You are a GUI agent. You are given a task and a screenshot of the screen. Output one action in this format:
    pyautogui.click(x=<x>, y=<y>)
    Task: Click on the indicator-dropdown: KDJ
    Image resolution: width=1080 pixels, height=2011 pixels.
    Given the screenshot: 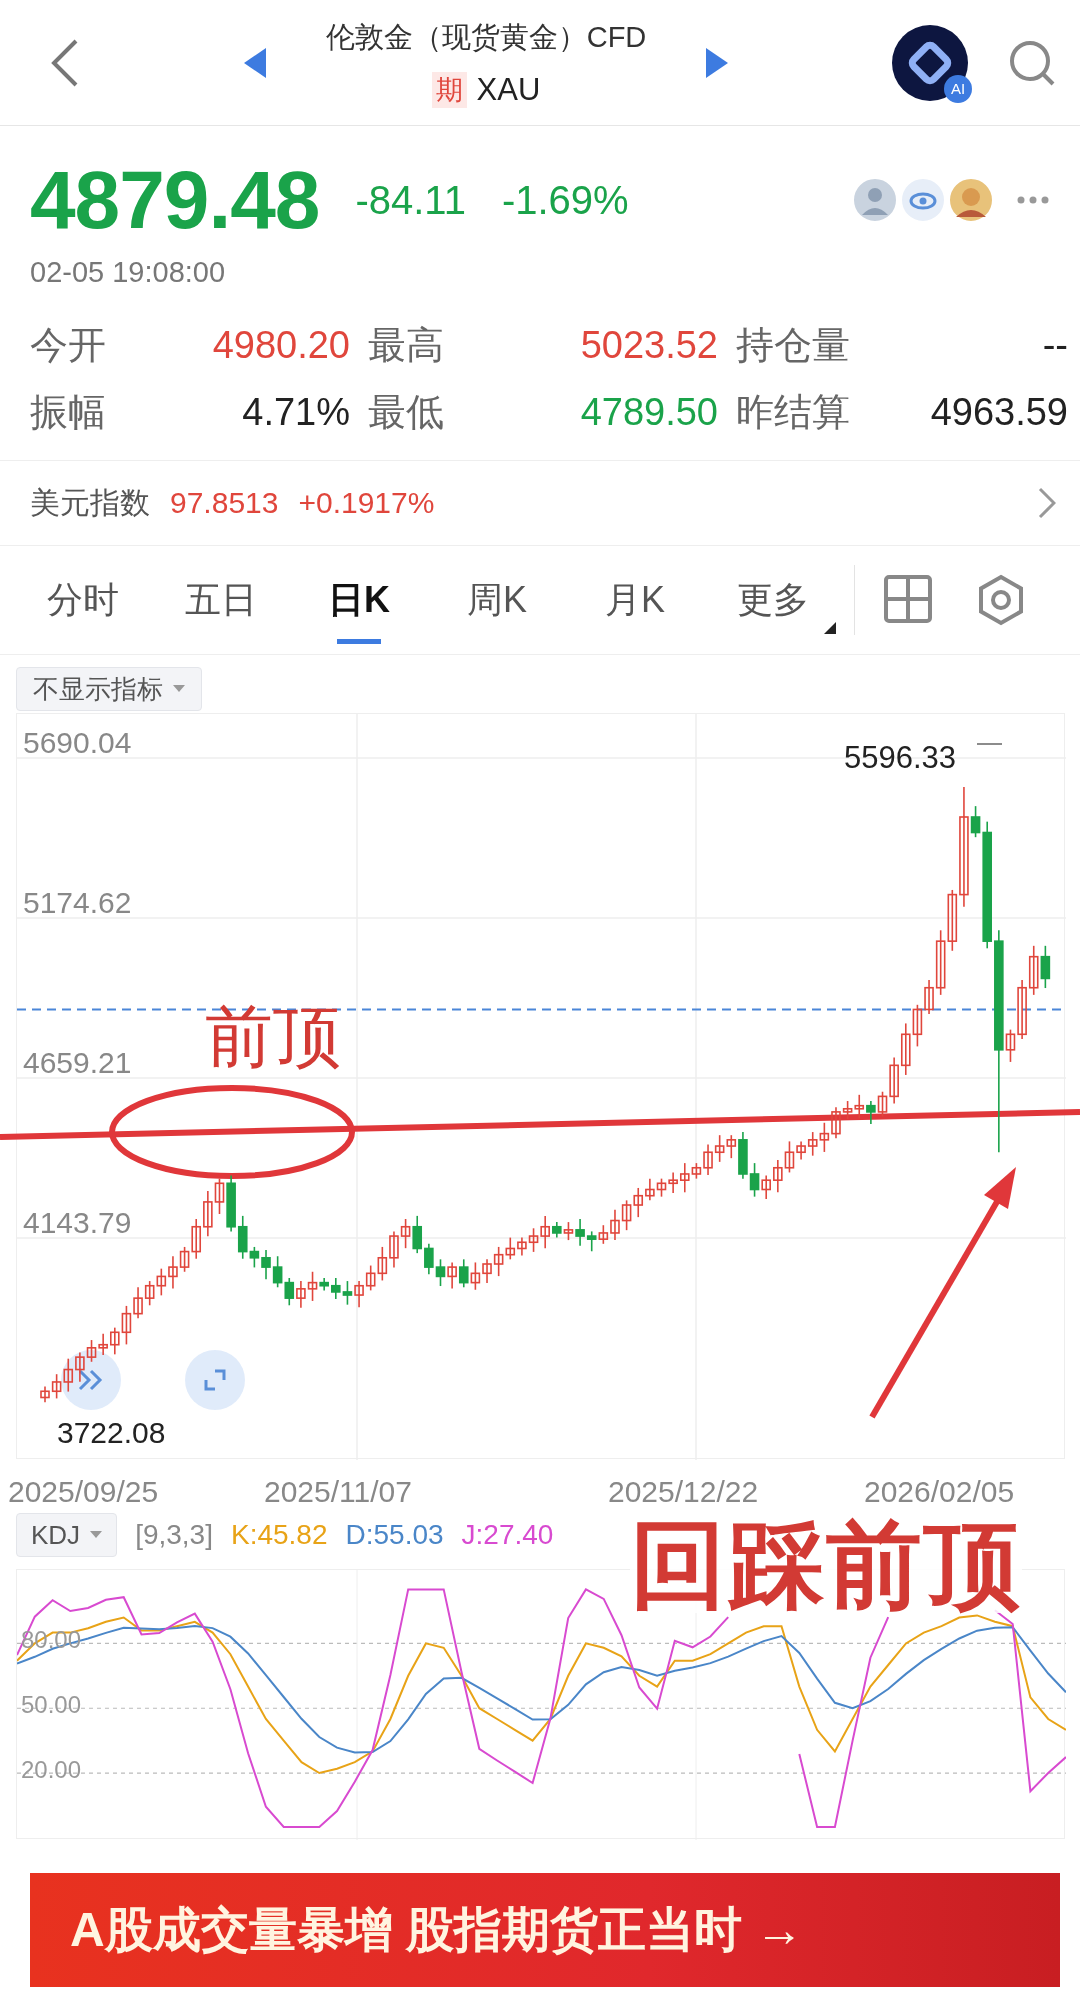 What is the action you would take?
    pyautogui.click(x=67, y=1535)
    